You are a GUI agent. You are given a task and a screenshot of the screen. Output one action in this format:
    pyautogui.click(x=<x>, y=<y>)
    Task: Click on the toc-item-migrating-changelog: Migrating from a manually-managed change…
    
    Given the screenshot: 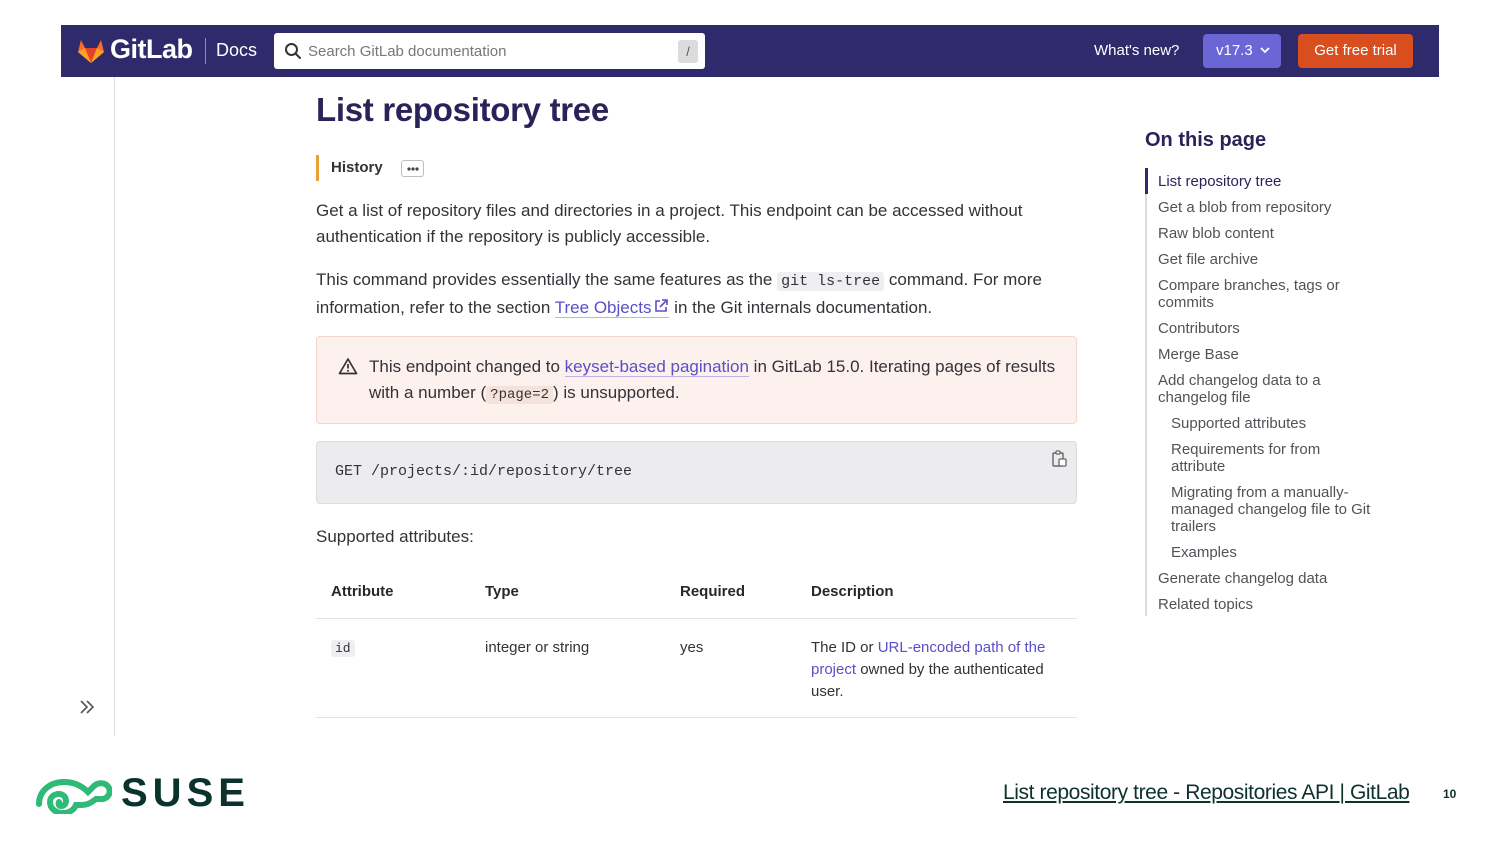 What is the action you would take?
    pyautogui.click(x=1283, y=509)
    